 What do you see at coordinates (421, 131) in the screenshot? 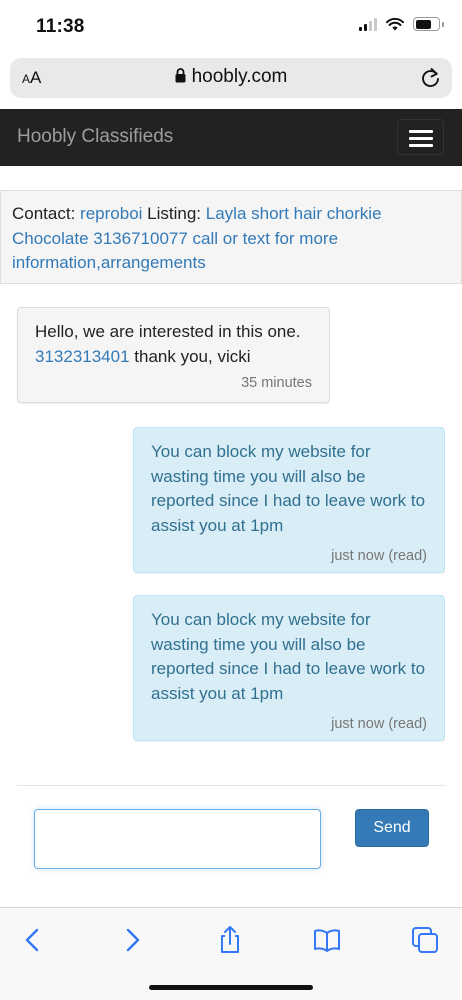
I see `hamburger-icon` at bounding box center [421, 131].